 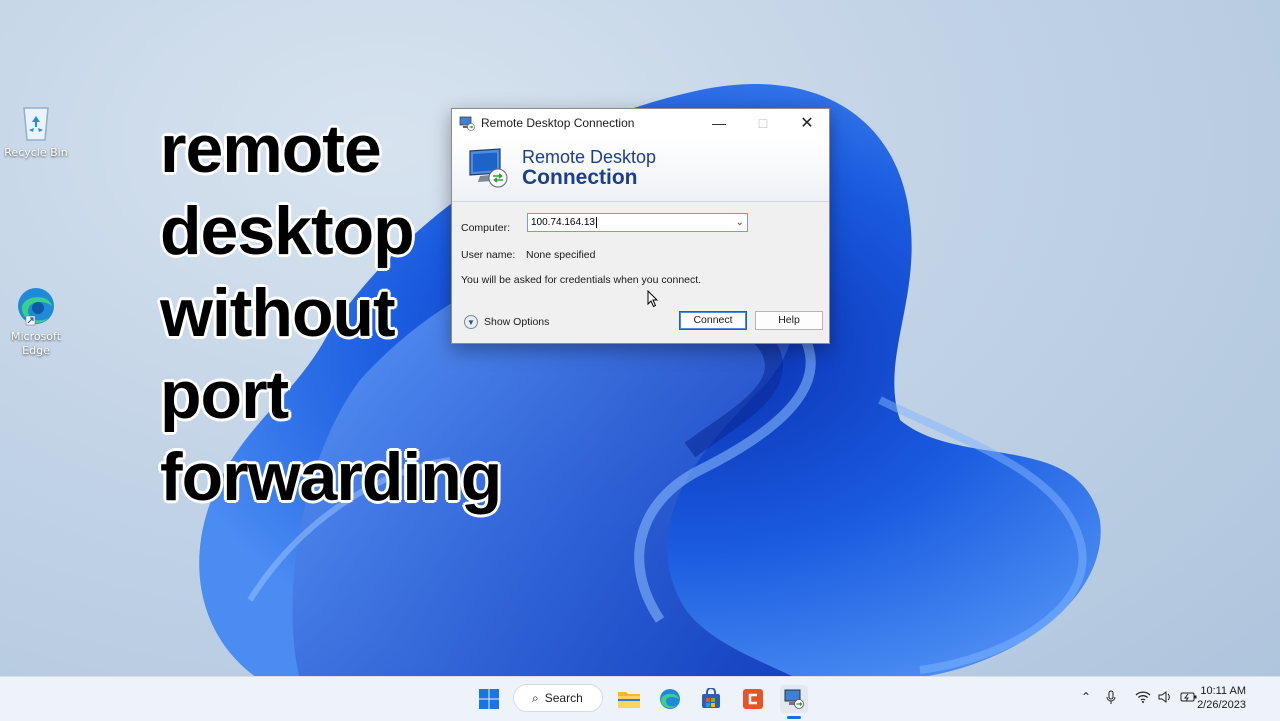 I want to click on text-caret, so click(x=596, y=222).